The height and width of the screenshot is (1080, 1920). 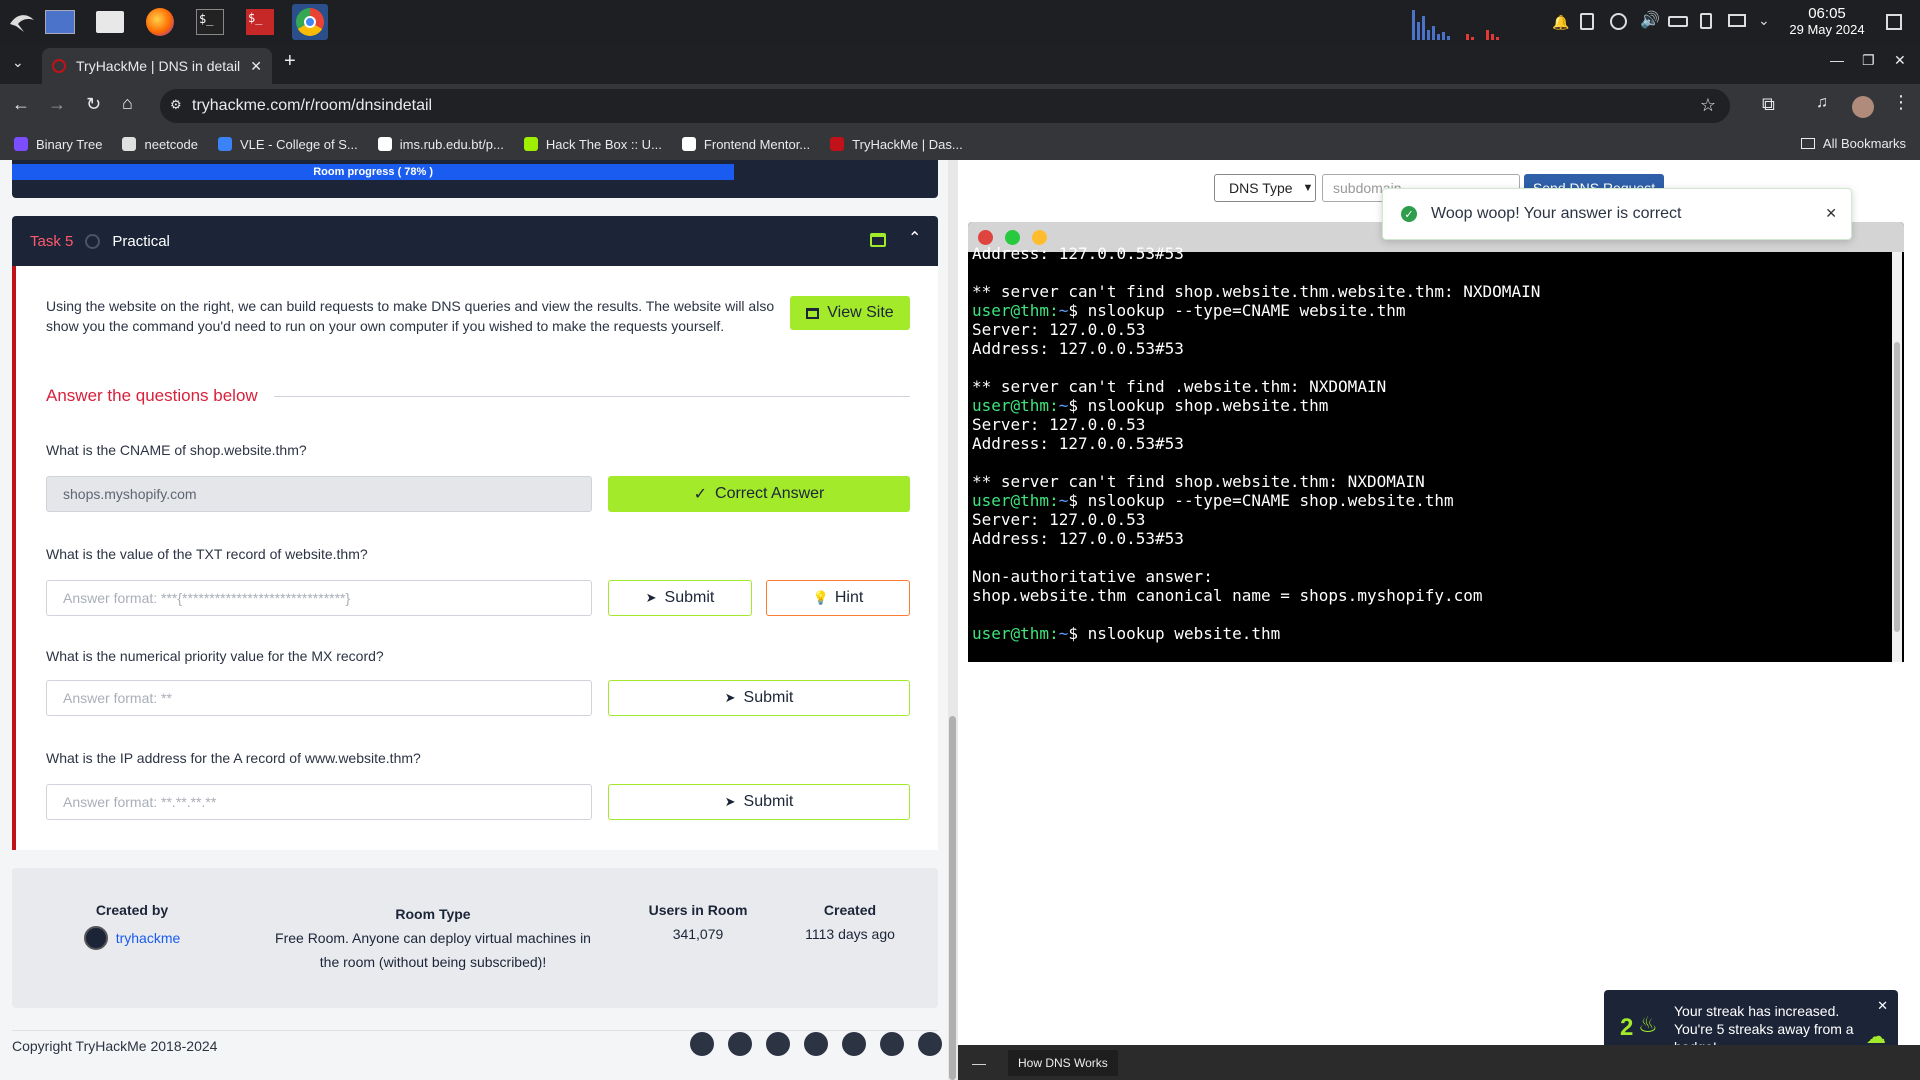 What do you see at coordinates (57, 104) in the screenshot?
I see `forward-icon: →` at bounding box center [57, 104].